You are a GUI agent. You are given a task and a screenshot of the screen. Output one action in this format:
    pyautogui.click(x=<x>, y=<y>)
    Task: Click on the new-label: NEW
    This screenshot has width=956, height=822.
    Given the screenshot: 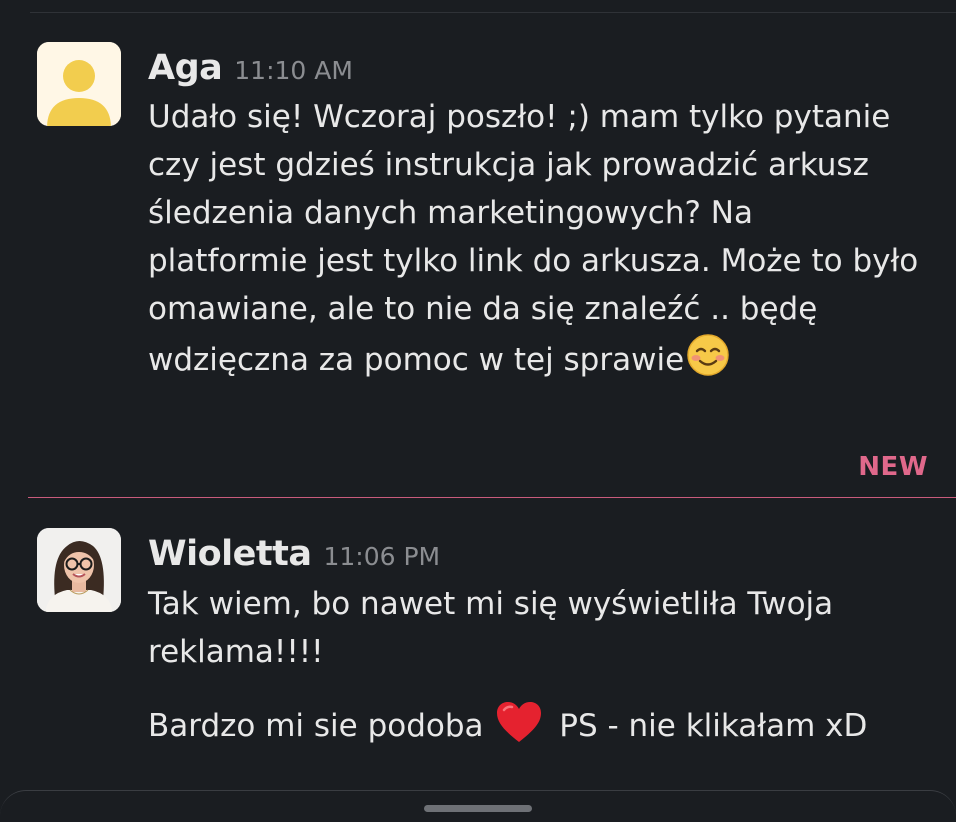 What is the action you would take?
    pyautogui.click(x=893, y=467)
    